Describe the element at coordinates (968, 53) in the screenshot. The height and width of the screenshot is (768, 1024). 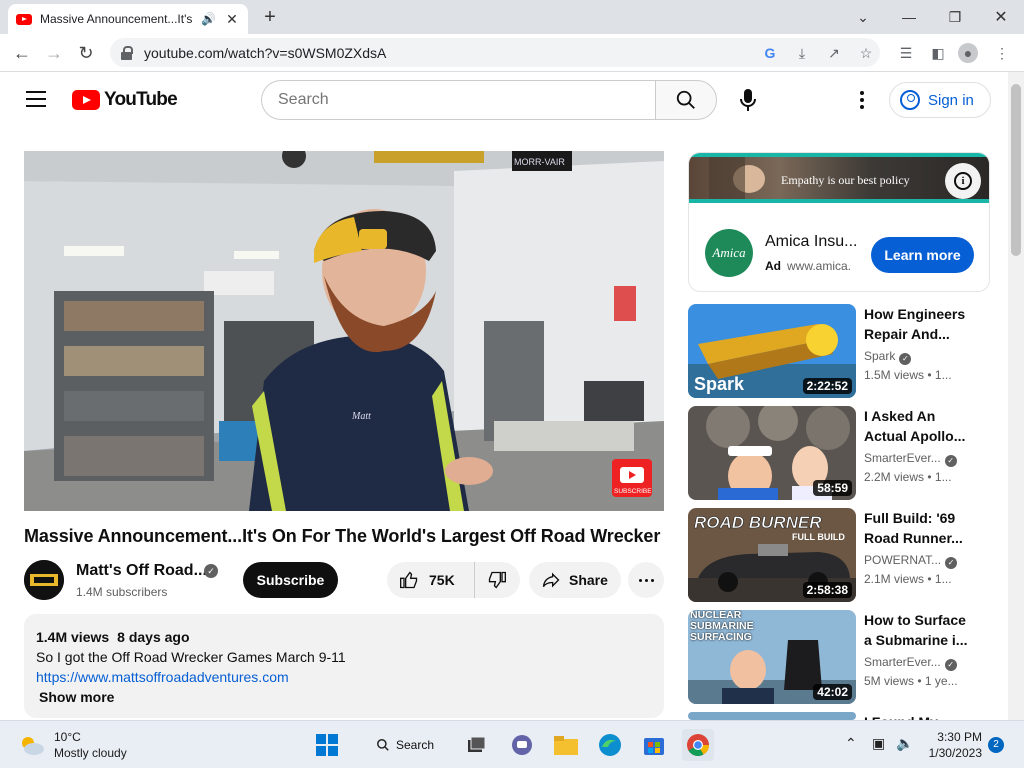
I see `profile-avatar-icon: ●` at that location.